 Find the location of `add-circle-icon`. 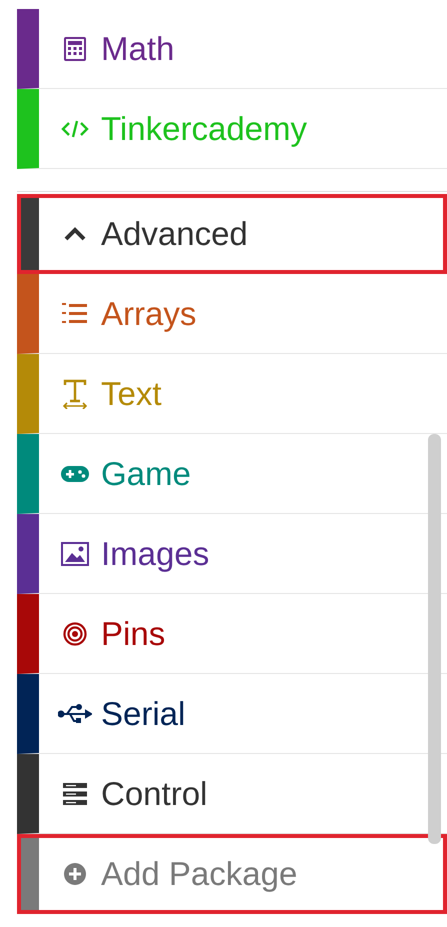

add-circle-icon is located at coordinates (75, 874).